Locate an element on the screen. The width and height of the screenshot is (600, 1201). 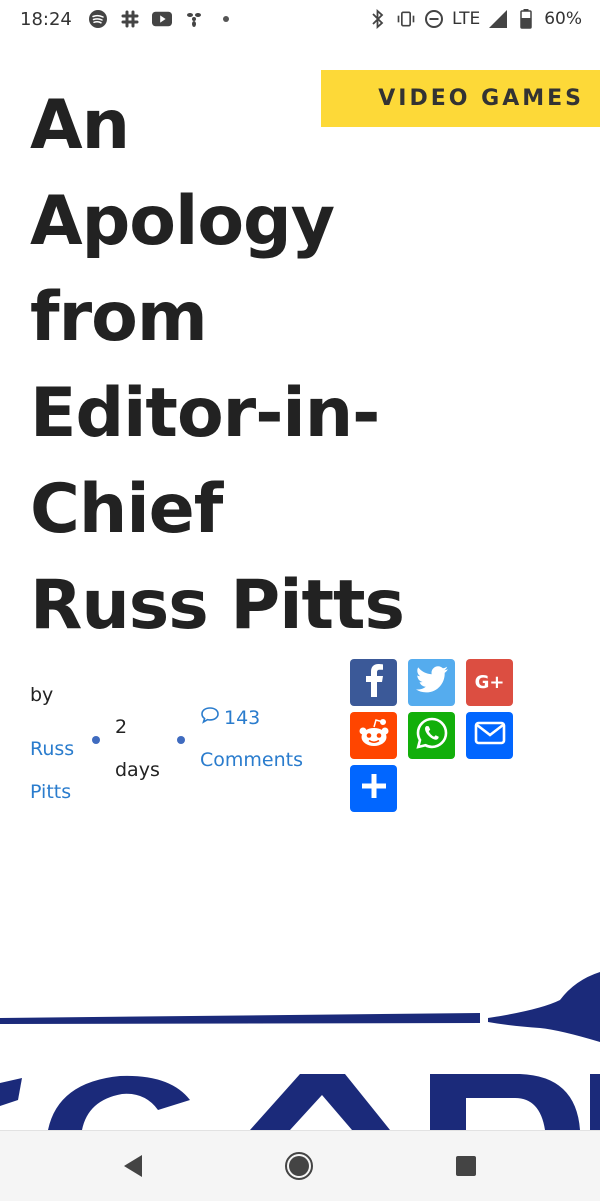
article-meta: by Russ Pitts 2 days 143 Comments is located at coordinates (170, 745).